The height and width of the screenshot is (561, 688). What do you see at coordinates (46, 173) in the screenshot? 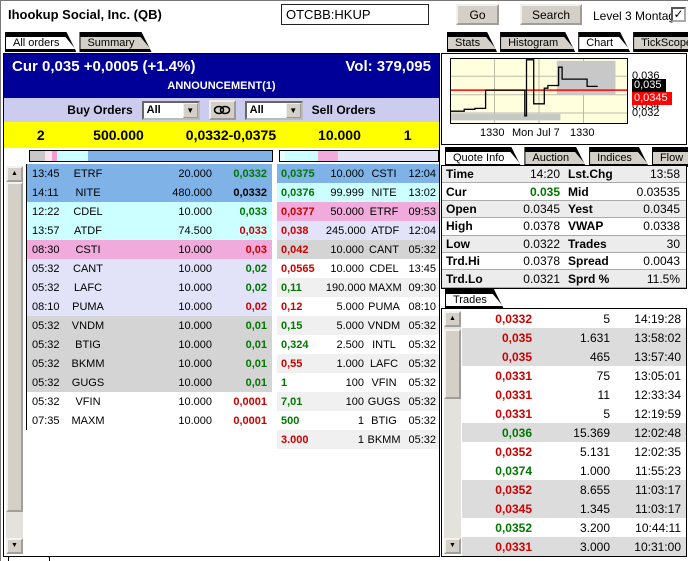
I see `order-time: 13:45` at bounding box center [46, 173].